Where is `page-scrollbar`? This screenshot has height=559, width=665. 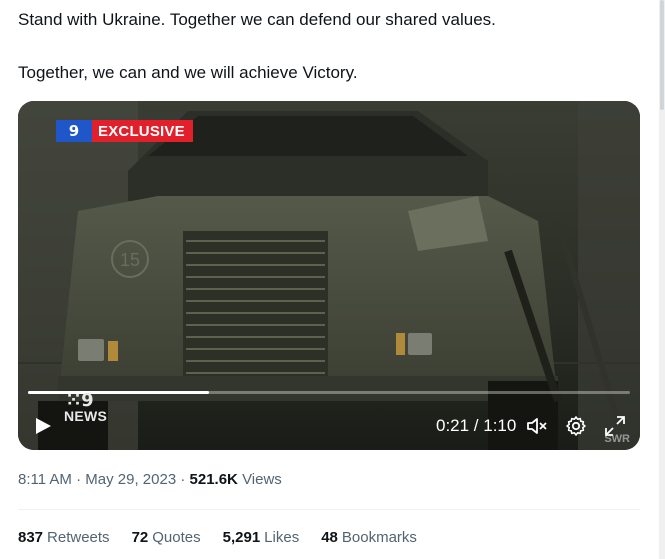
page-scrollbar is located at coordinates (662, 279).